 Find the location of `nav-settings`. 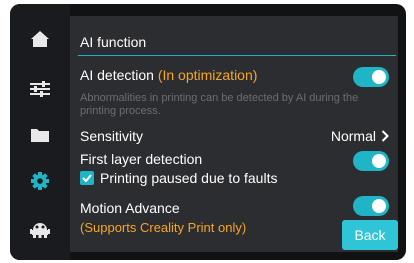

nav-settings is located at coordinates (40, 181).